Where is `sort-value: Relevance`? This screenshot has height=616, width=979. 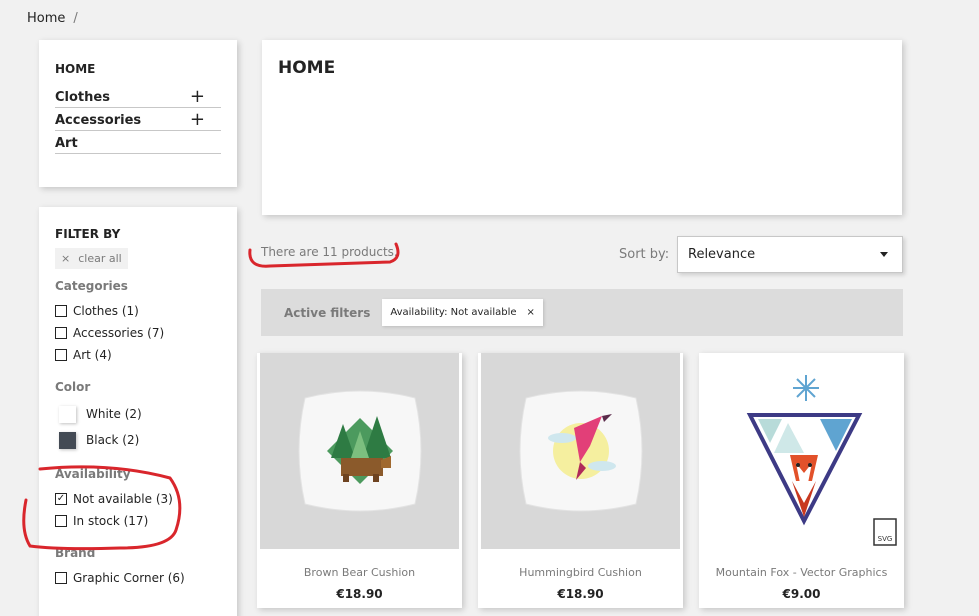
sort-value: Relevance is located at coordinates (722, 254).